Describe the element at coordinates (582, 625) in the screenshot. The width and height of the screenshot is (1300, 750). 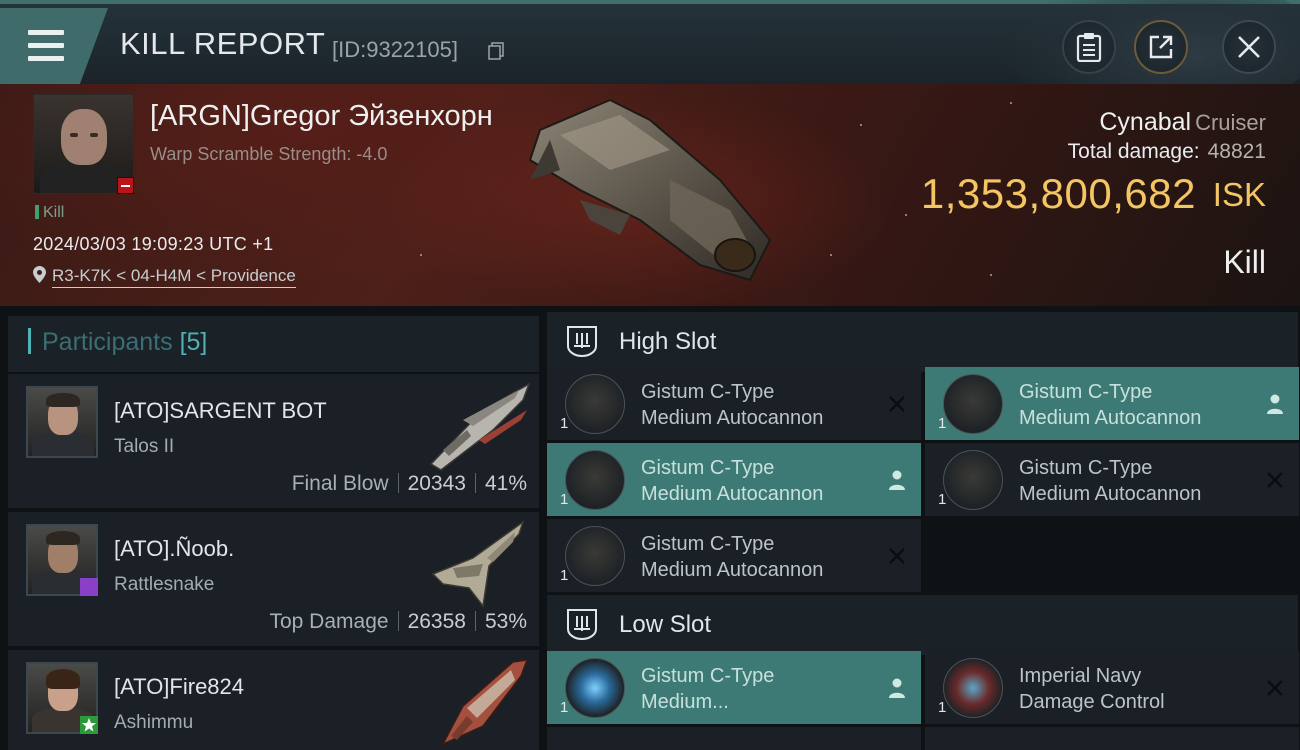
I see `low-slot-icon` at that location.